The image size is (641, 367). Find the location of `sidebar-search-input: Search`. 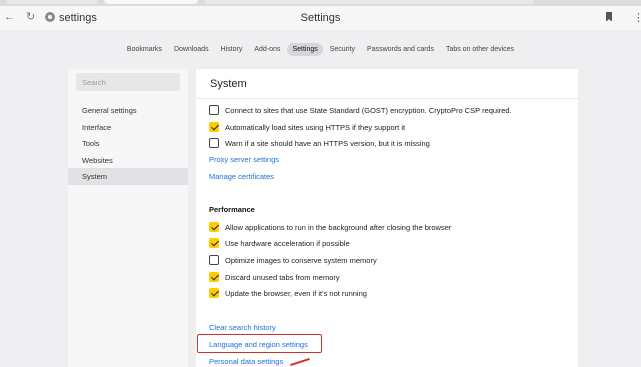

sidebar-search-input: Search is located at coordinates (128, 82).